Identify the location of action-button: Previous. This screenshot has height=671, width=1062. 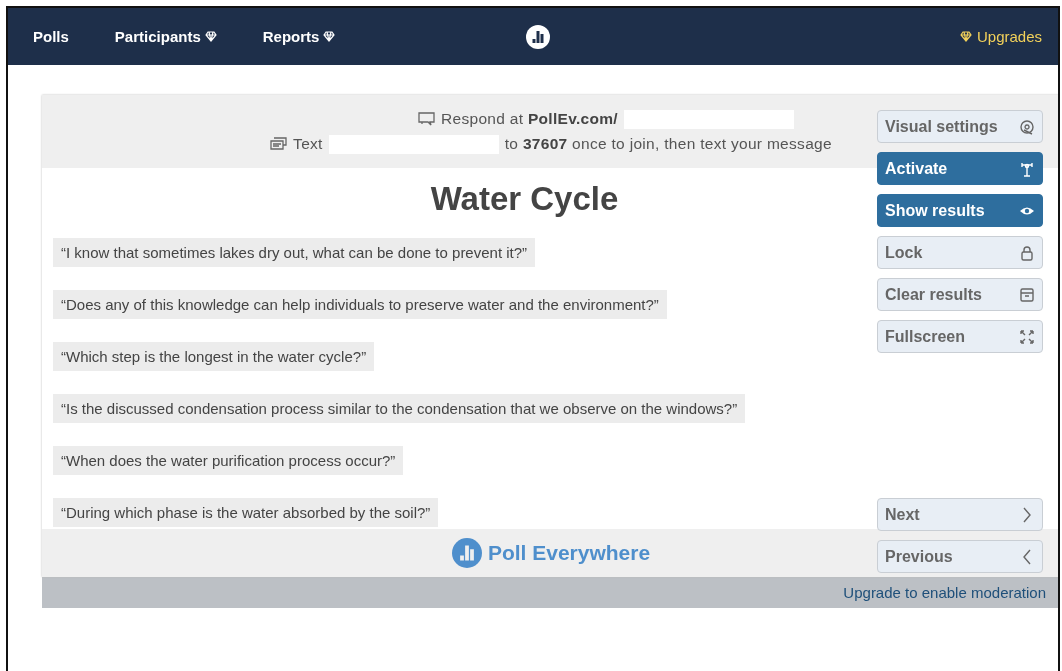
(960, 556).